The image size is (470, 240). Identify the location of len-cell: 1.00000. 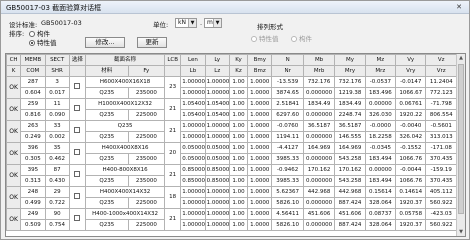
(193, 192).